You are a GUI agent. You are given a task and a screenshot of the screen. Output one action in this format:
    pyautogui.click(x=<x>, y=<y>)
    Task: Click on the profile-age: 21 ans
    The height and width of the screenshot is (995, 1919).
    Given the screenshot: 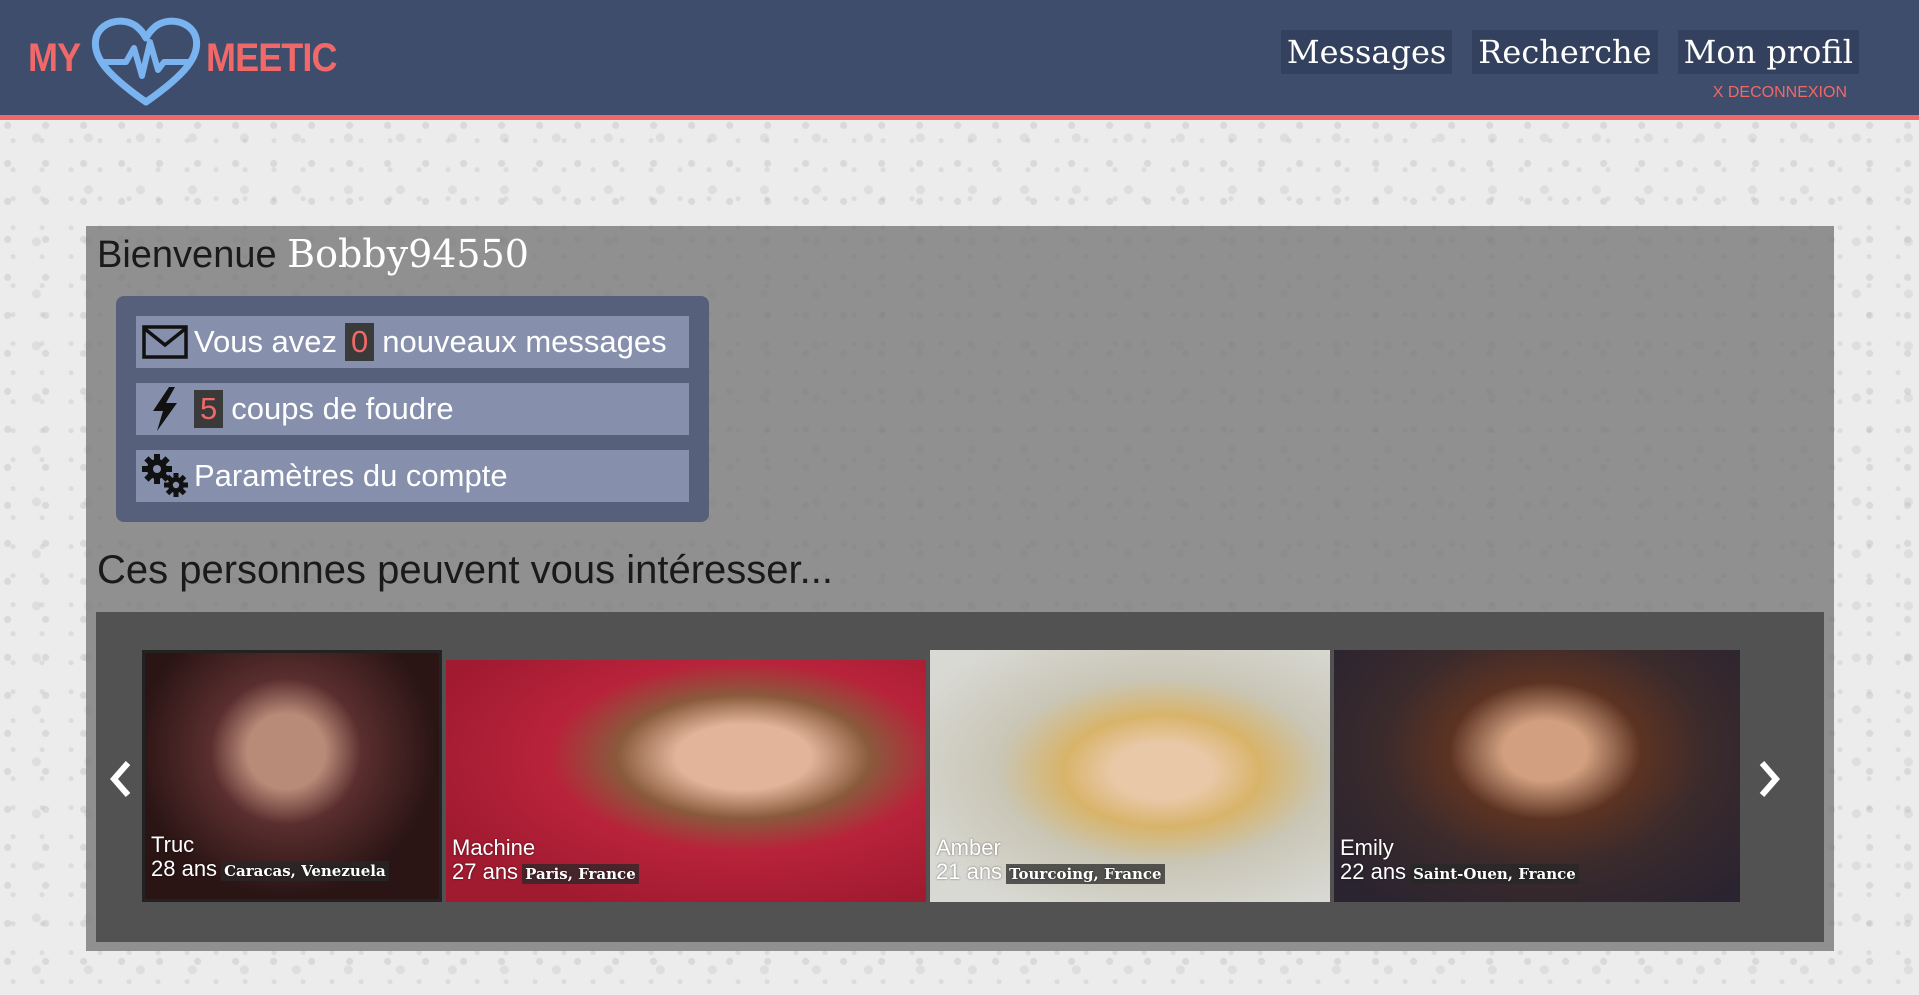 What is the action you would take?
    pyautogui.click(x=969, y=871)
    